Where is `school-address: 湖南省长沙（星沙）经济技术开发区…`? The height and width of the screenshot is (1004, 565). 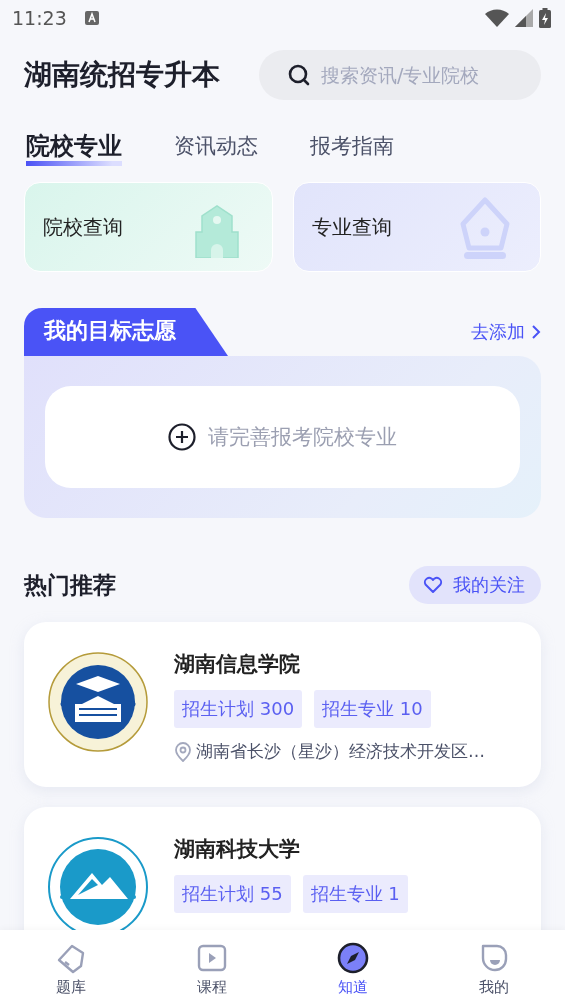 school-address: 湖南省长沙（星沙）经济技术开发区… is located at coordinates (340, 751).